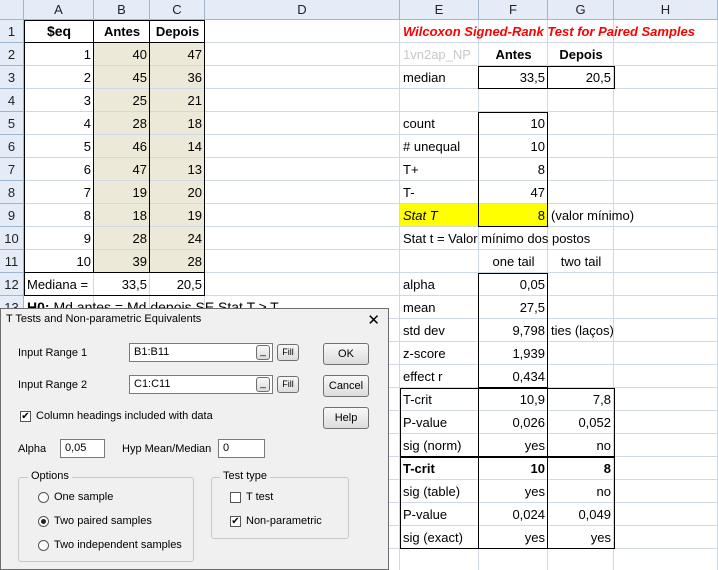 Image resolution: width=718 pixels, height=570 pixels. I want to click on cell-f17: 10,9, so click(513, 399).